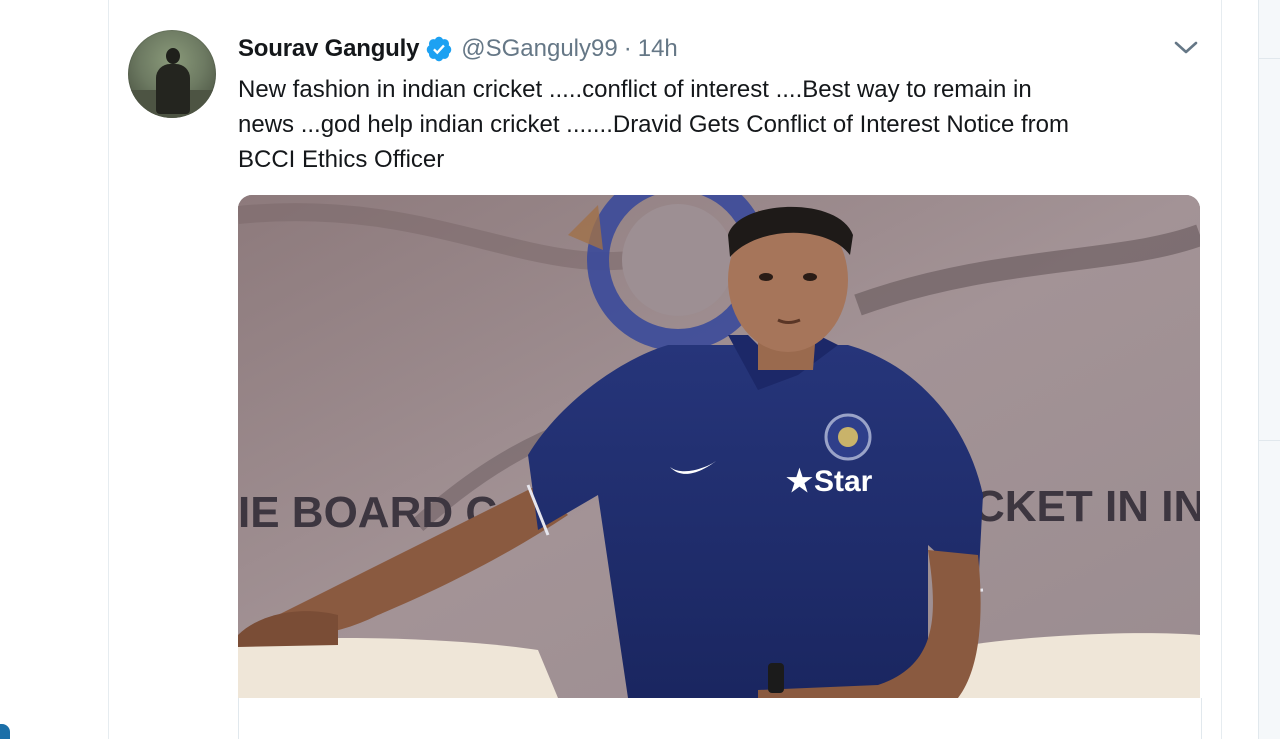 This screenshot has height=739, width=1280. What do you see at coordinates (539, 49) in the screenshot?
I see `user-handle: @SGanguly99` at bounding box center [539, 49].